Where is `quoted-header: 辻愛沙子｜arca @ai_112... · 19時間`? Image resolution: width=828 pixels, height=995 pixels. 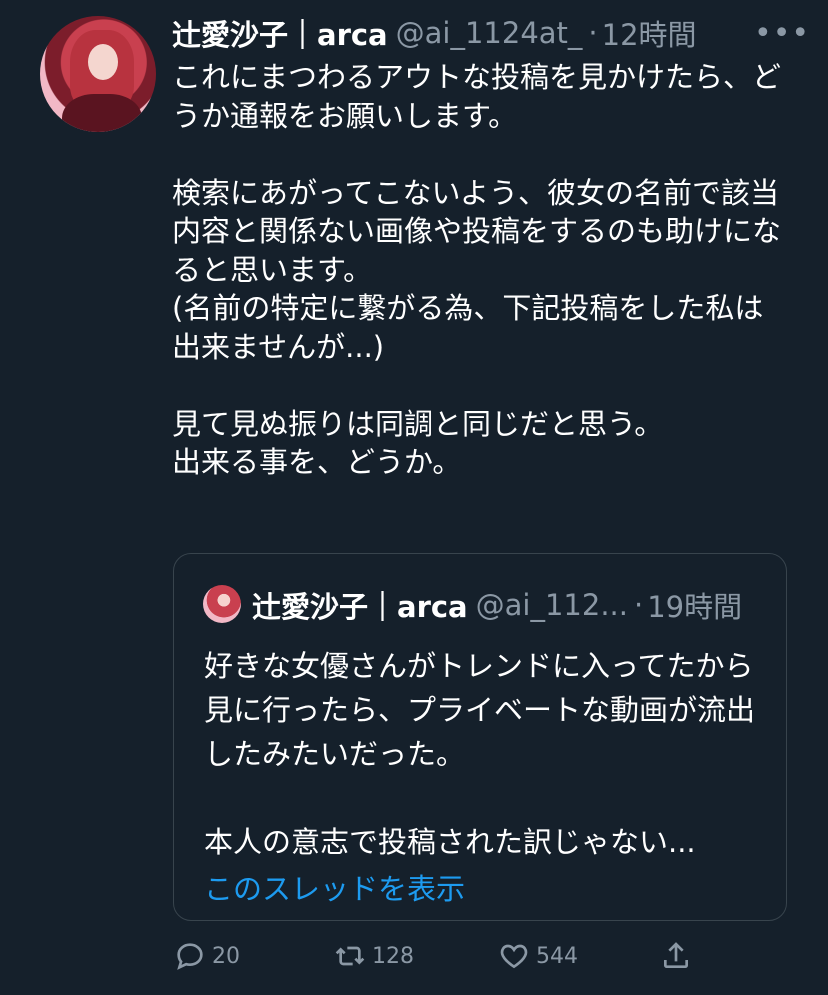 quoted-header: 辻愛沙子｜arca @ai_112... · 19時間 is located at coordinates (497, 605).